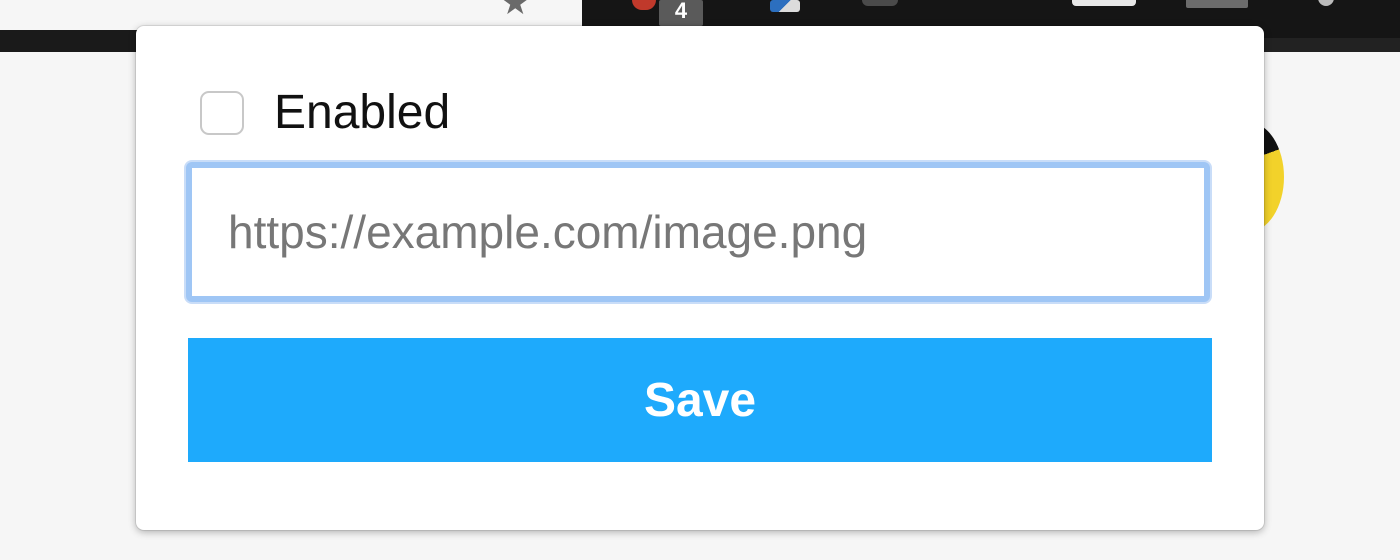  I want to click on enabled-label: Enabled, so click(362, 112).